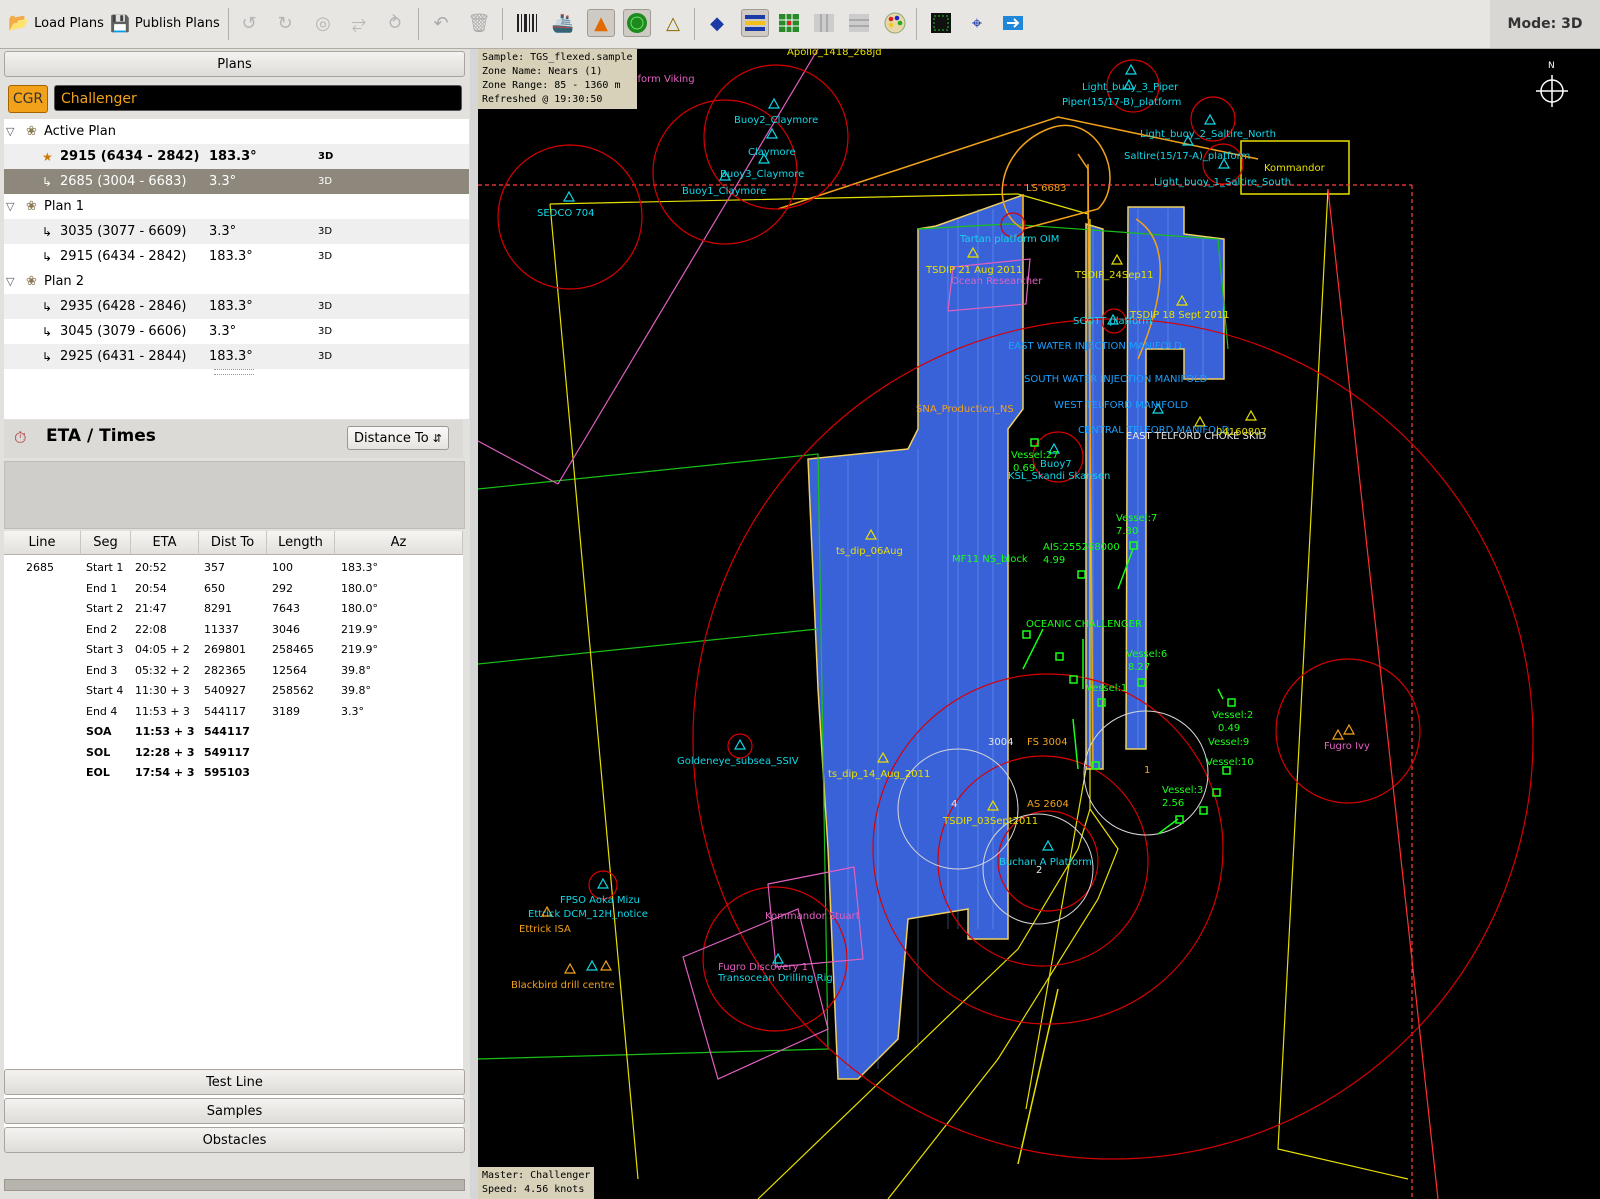  Describe the element at coordinates (637, 23) in the screenshot. I see `radar-icon` at that location.